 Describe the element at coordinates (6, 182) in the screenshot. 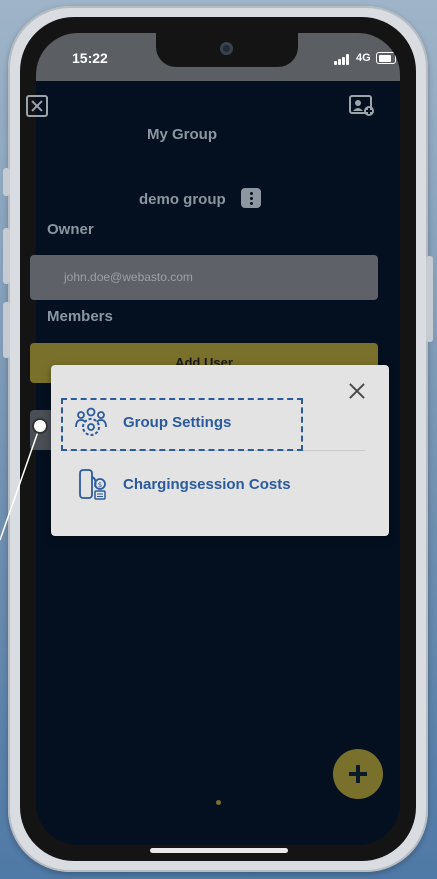

I see `silent-switch` at that location.